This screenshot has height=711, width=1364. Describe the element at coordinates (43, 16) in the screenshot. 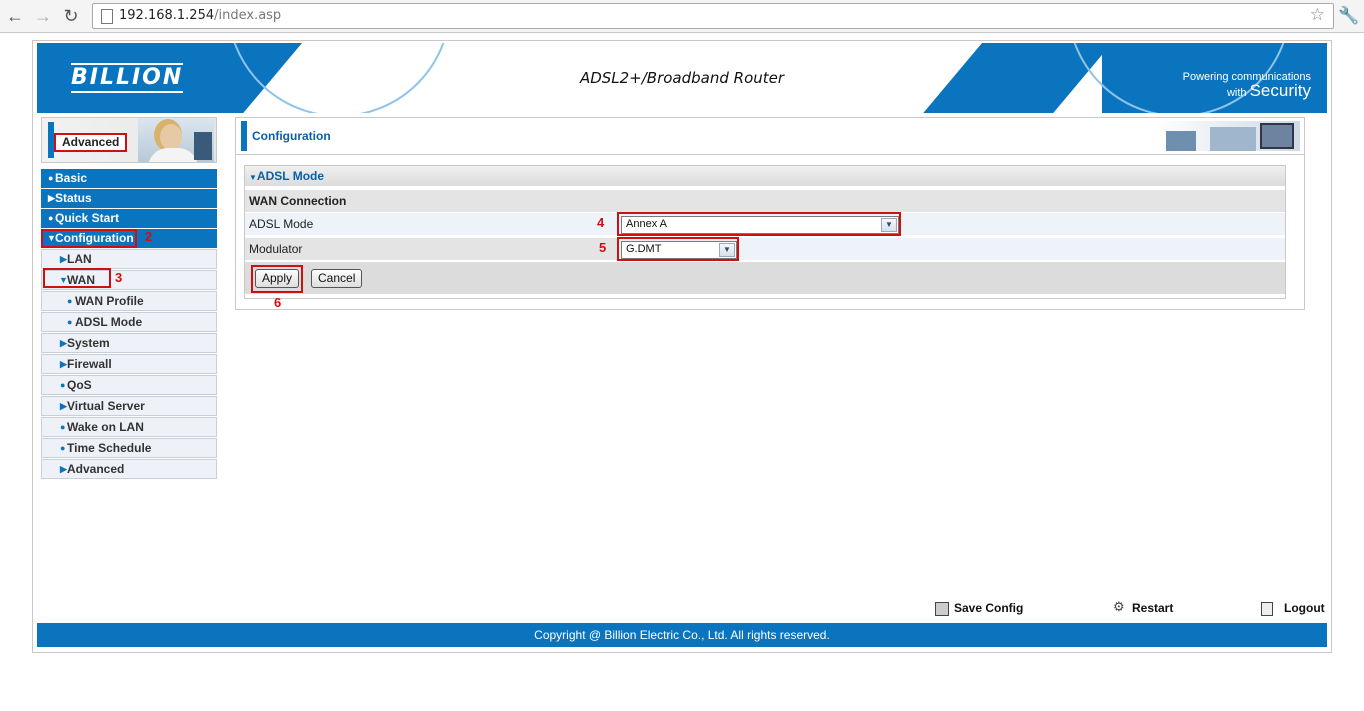

I see `forward-icon: →` at that location.